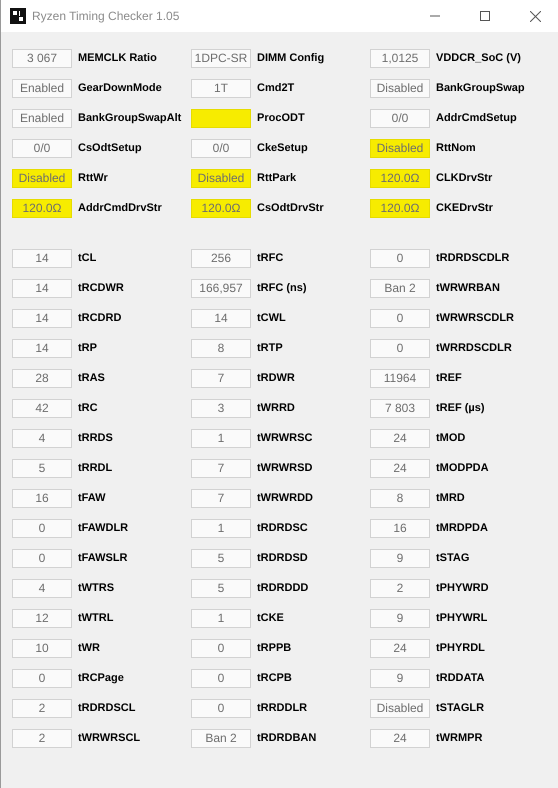  What do you see at coordinates (284, 438) in the screenshot?
I see `field-label: tWRWRSC` at bounding box center [284, 438].